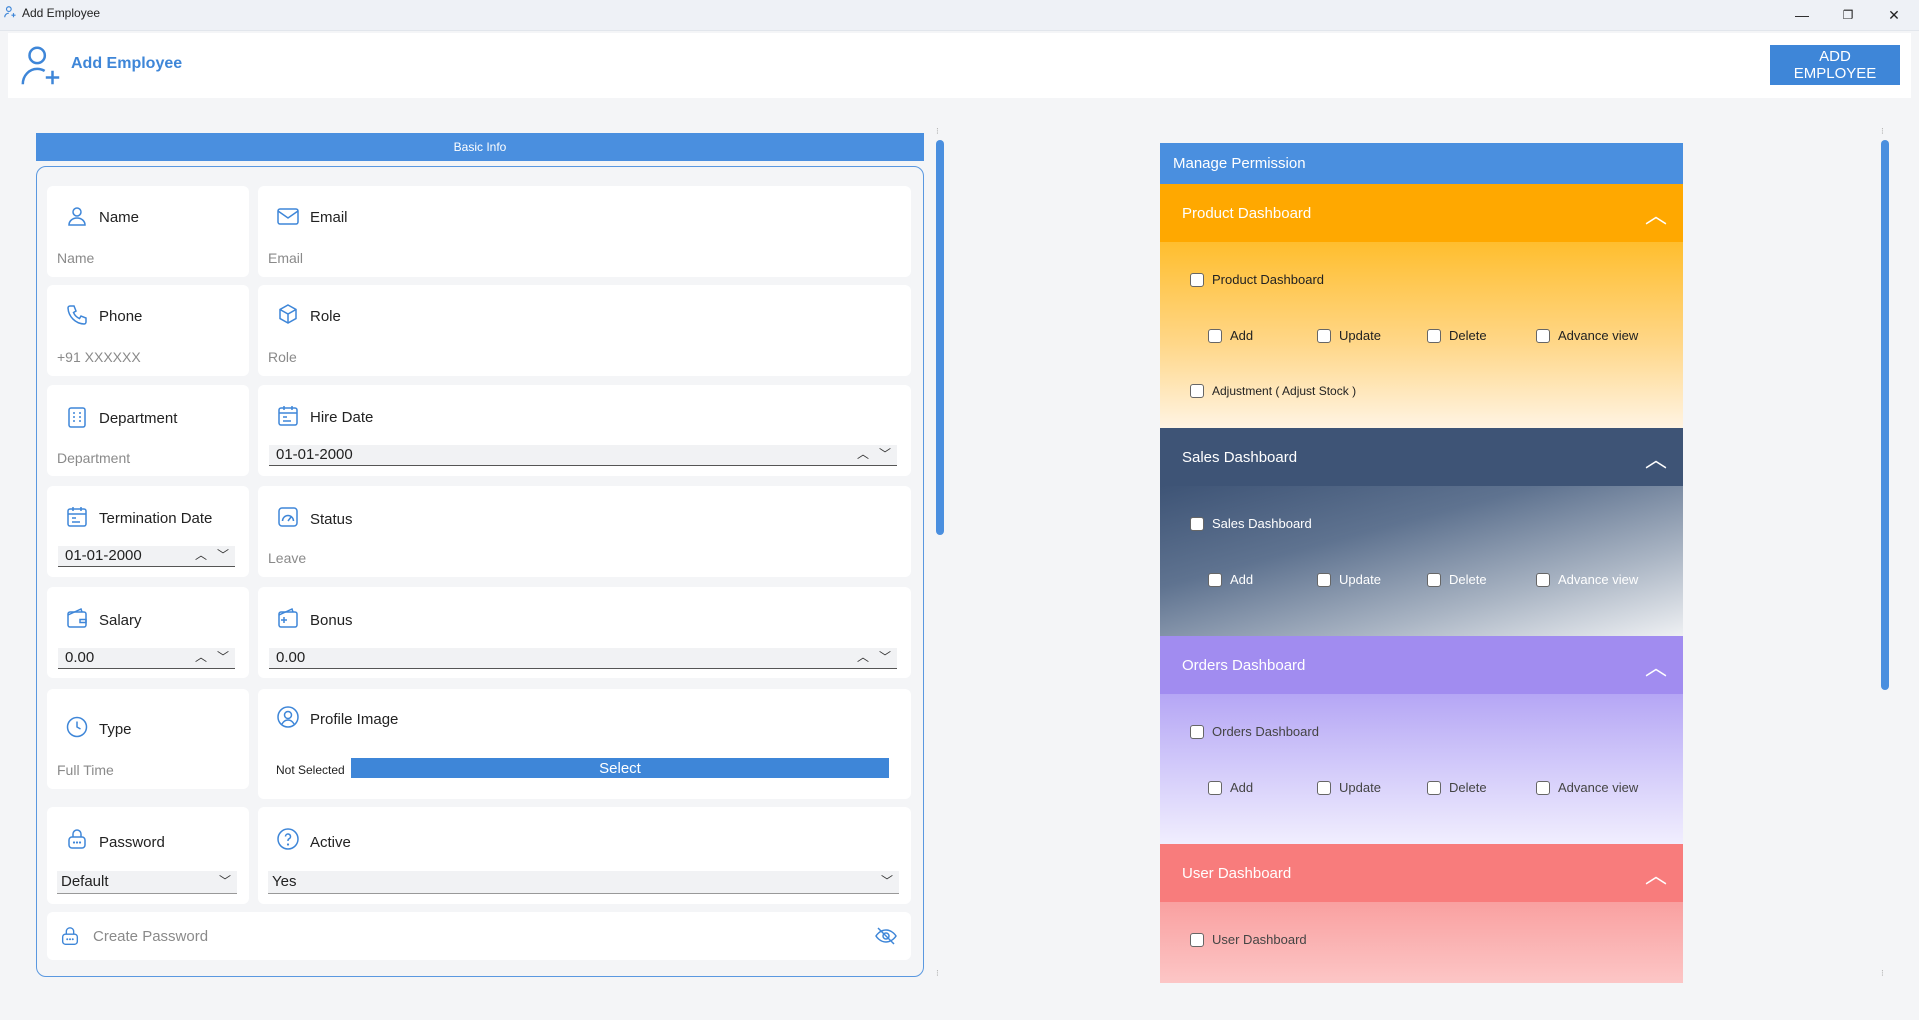 Image resolution: width=1919 pixels, height=1020 pixels. Describe the element at coordinates (584, 744) in the screenshot. I see `profile-image-card: Profile Image Not Selected Select` at that location.